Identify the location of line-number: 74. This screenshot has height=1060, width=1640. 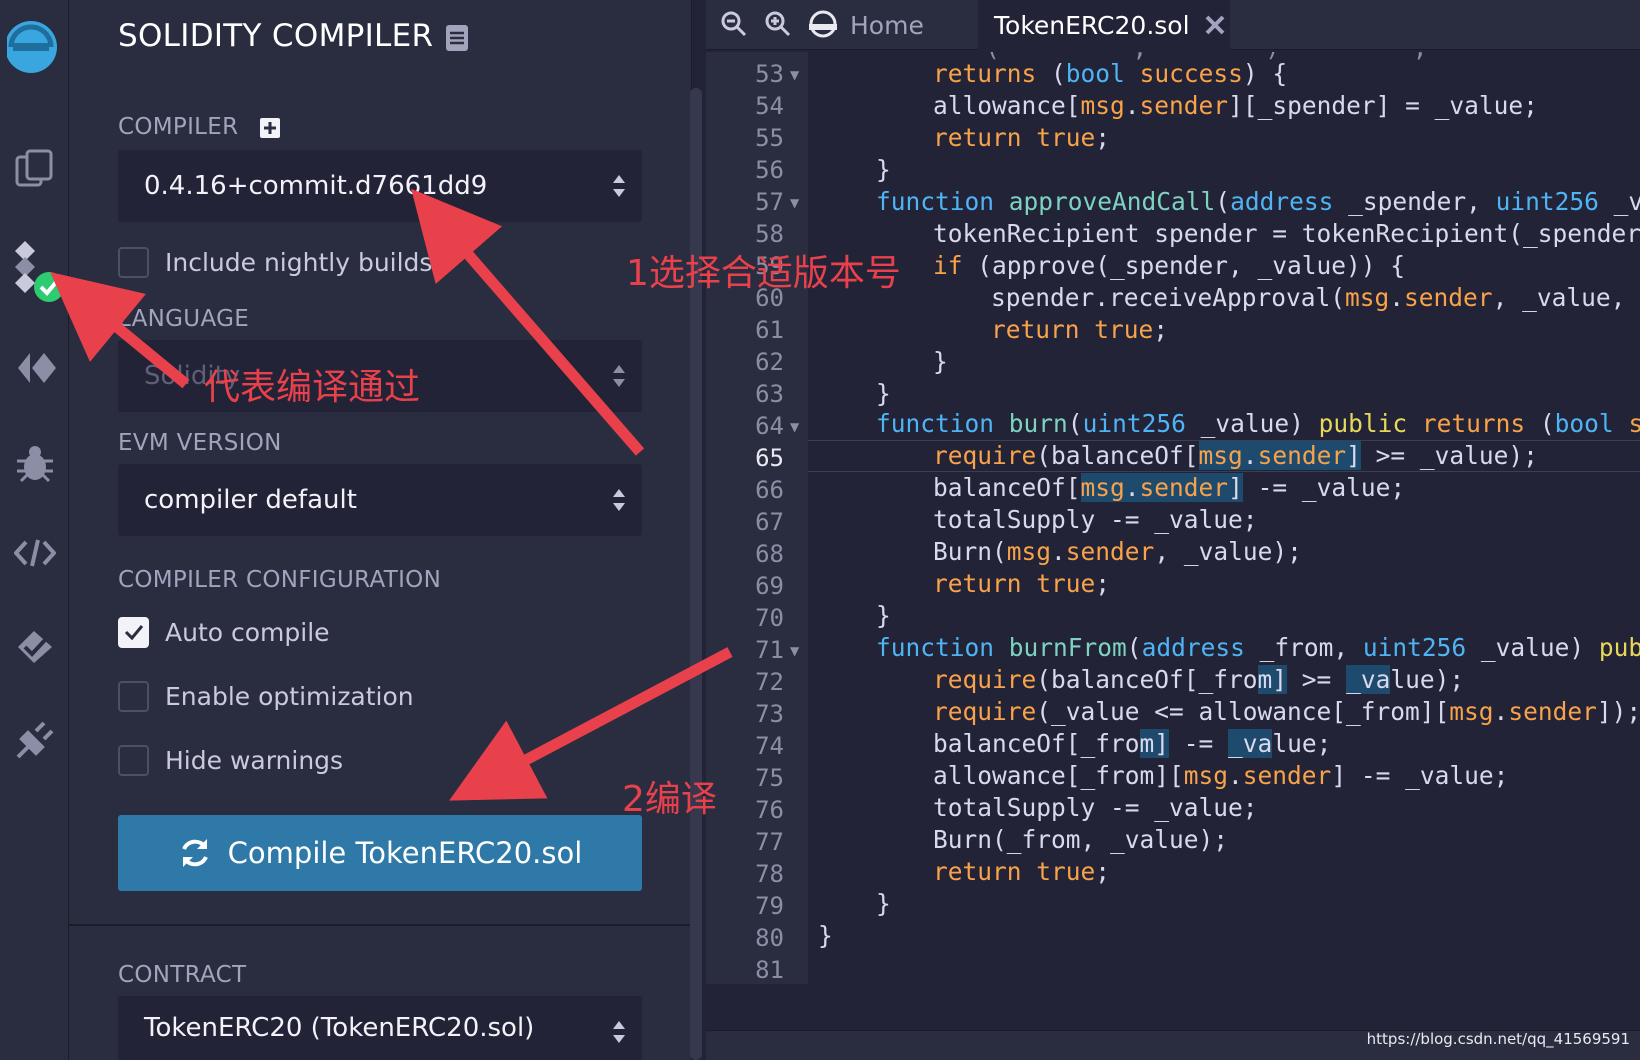
(769, 746).